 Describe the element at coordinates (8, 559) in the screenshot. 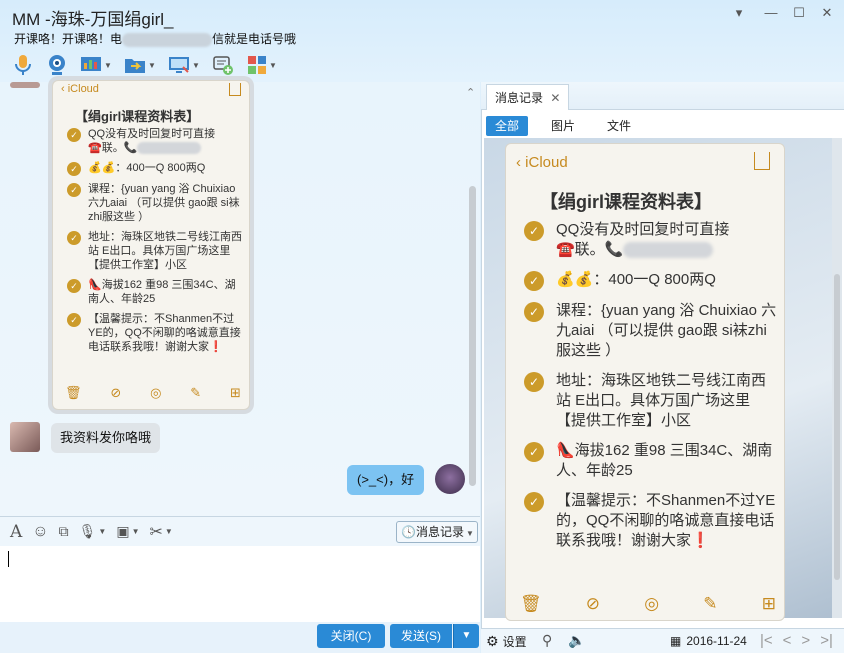

I see `text-cursor` at that location.